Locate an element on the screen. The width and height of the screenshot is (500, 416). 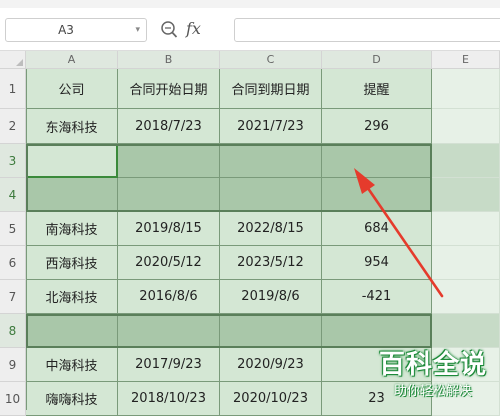
cell-e8 is located at coordinates (466, 331).